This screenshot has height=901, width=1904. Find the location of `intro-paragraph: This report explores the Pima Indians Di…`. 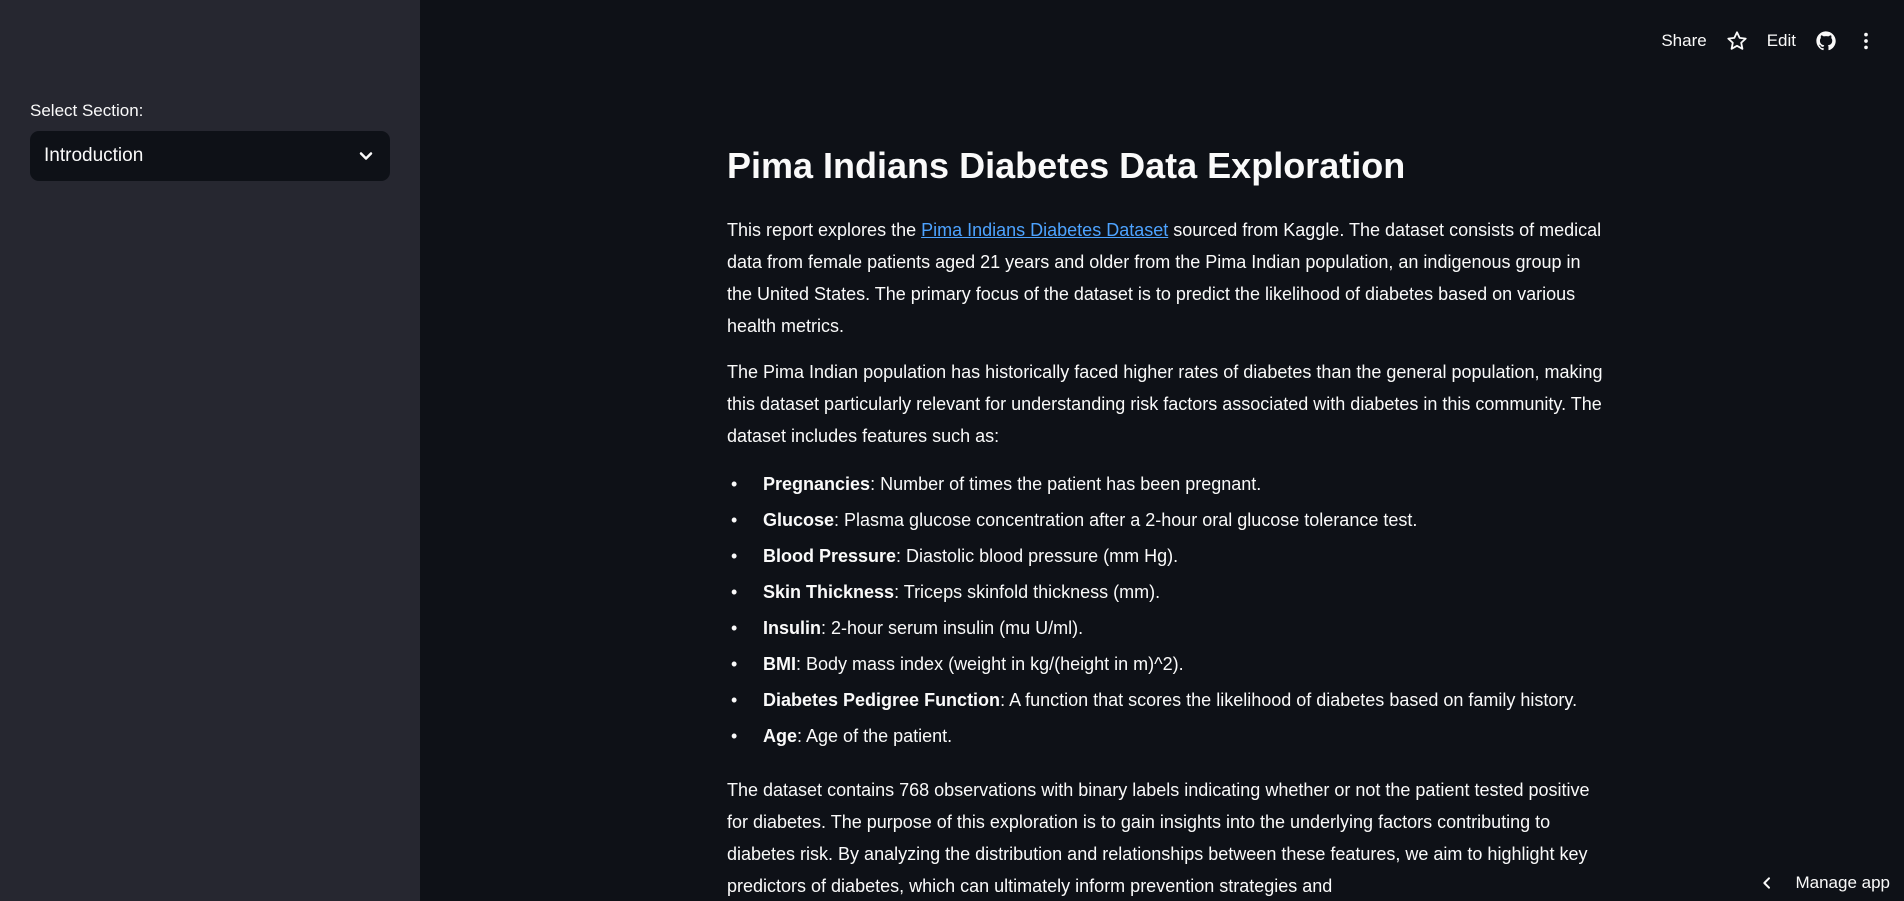

intro-paragraph: This report explores the Pima Indians Di… is located at coordinates (1167, 278).